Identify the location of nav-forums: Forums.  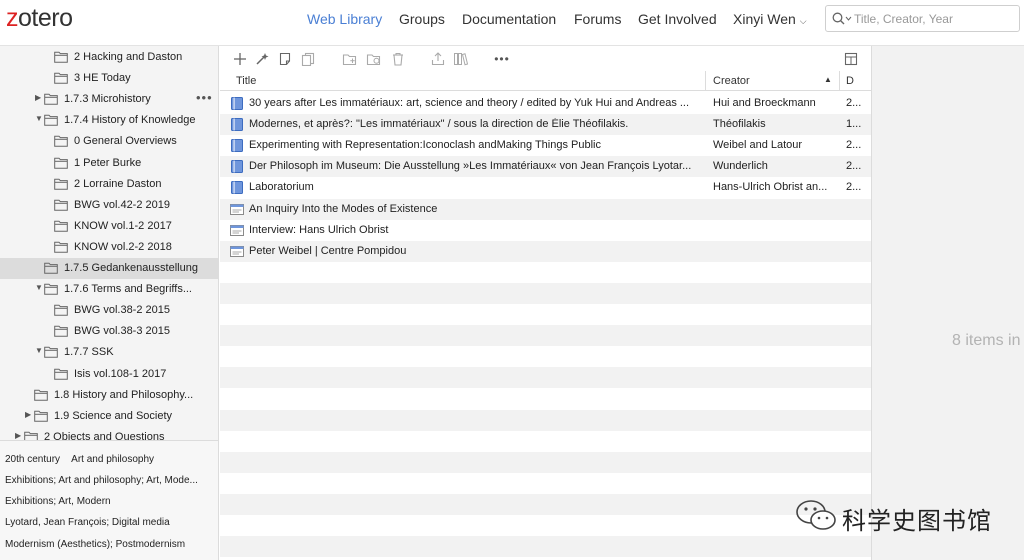
(597, 19).